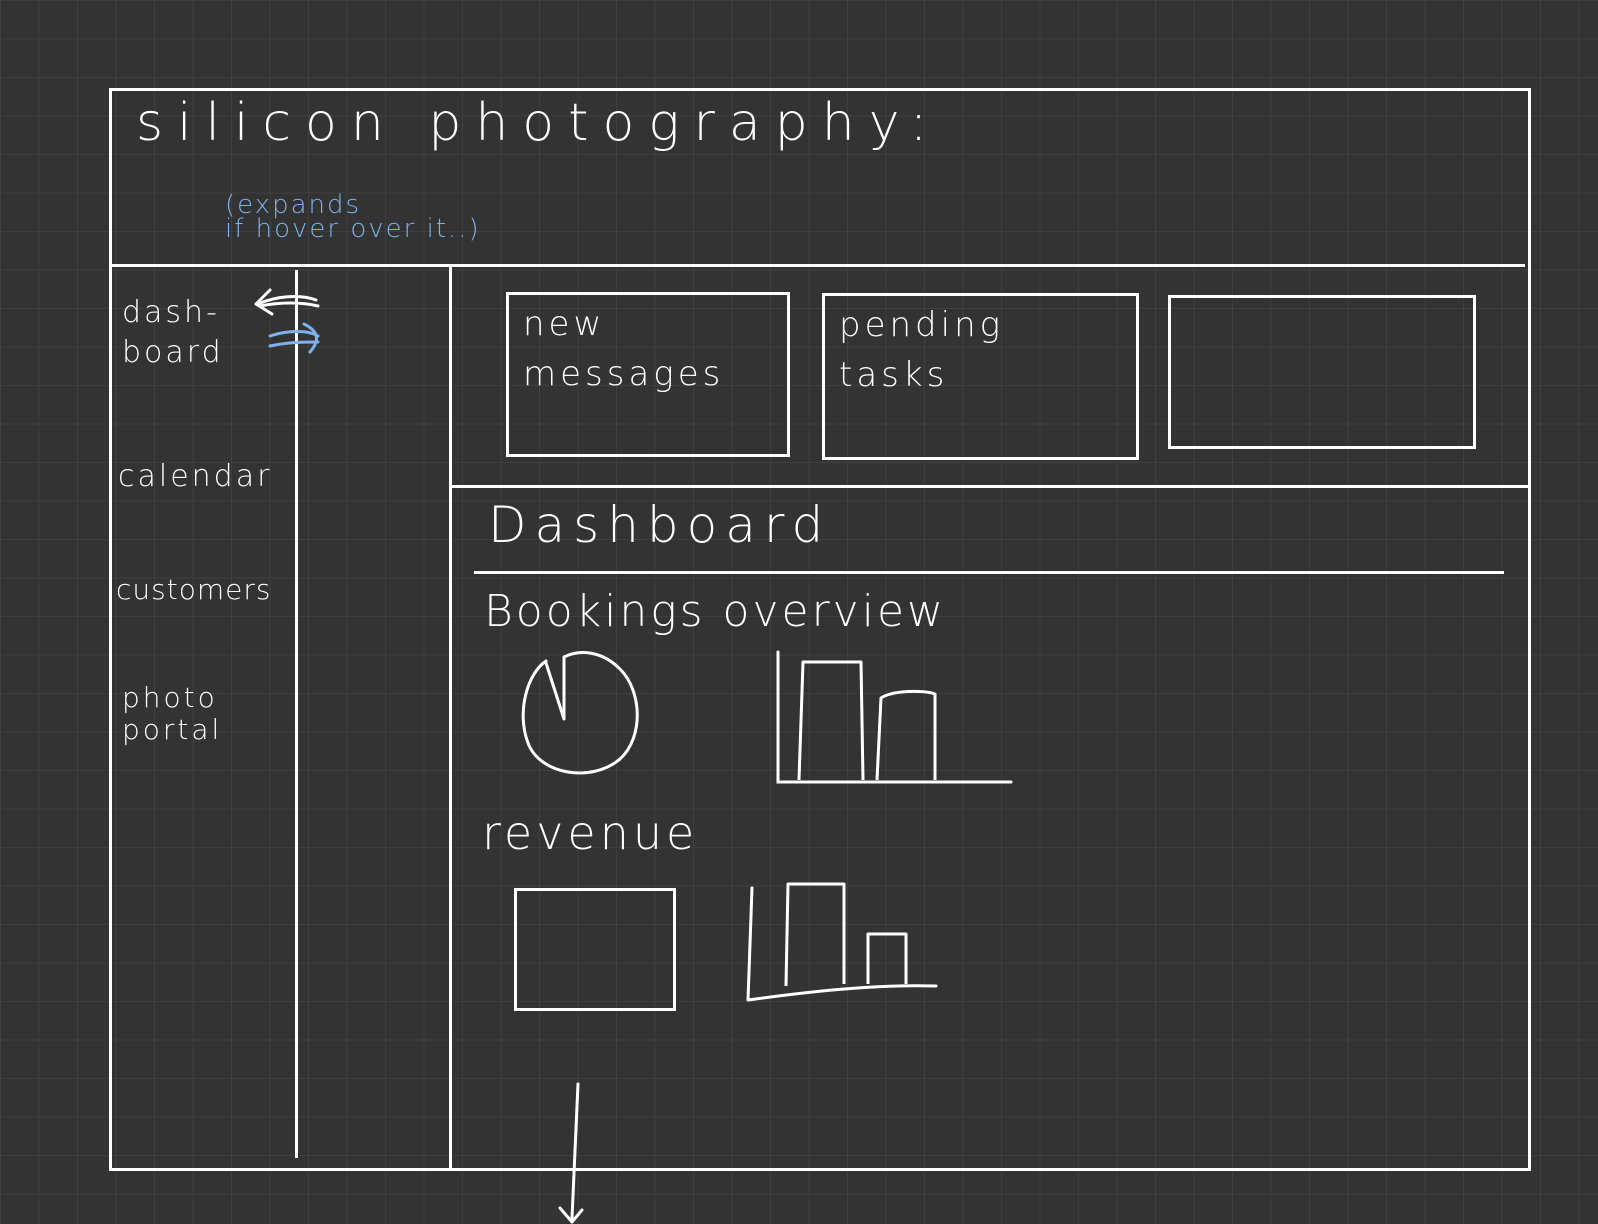 Image resolution: width=1598 pixels, height=1224 pixels. I want to click on collapse-arrow-icon, so click(294, 338).